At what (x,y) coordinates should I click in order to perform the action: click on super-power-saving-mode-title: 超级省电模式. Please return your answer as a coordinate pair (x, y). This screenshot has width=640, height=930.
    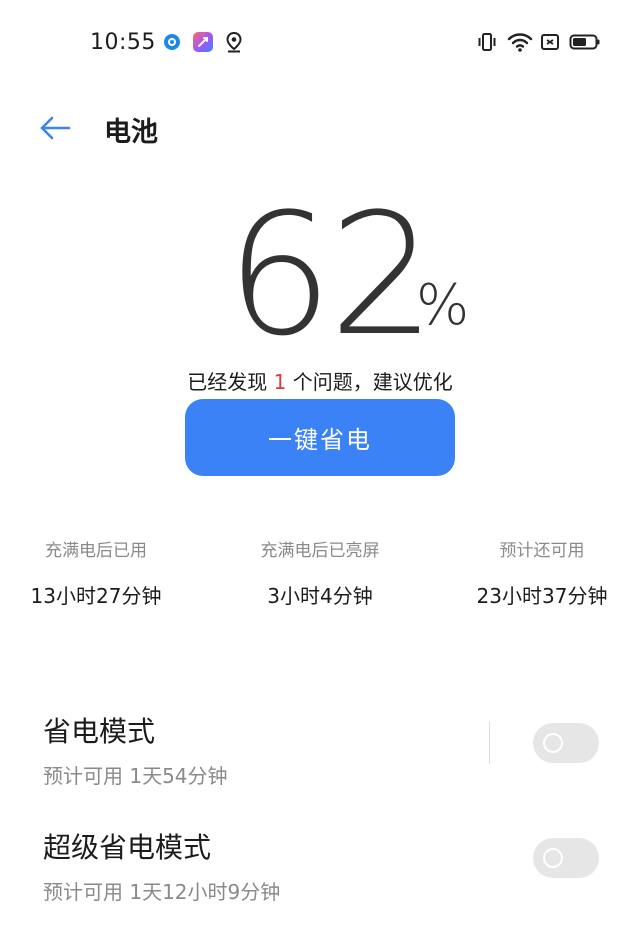
    Looking at the image, I should click on (127, 847).